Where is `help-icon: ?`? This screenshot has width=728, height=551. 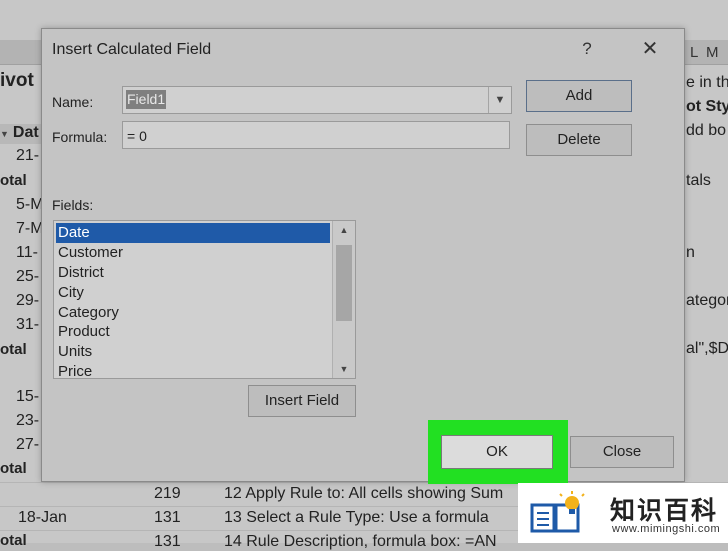
help-icon: ? is located at coordinates (587, 49).